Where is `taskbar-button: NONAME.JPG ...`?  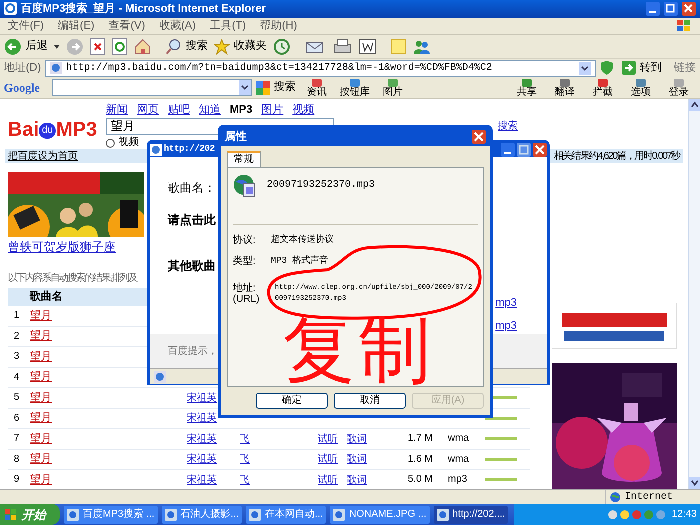
taskbar-button: NONAME.JPG ... is located at coordinates (380, 515).